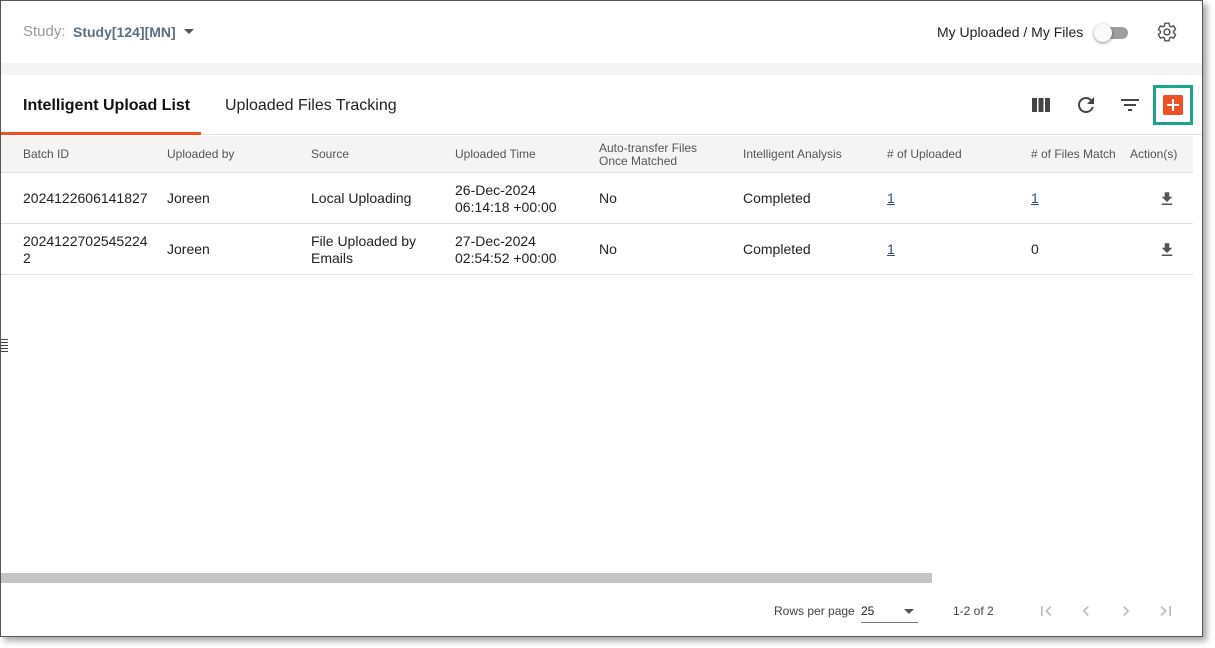  What do you see at coordinates (1130, 105) in the screenshot?
I see `filter-icon` at bounding box center [1130, 105].